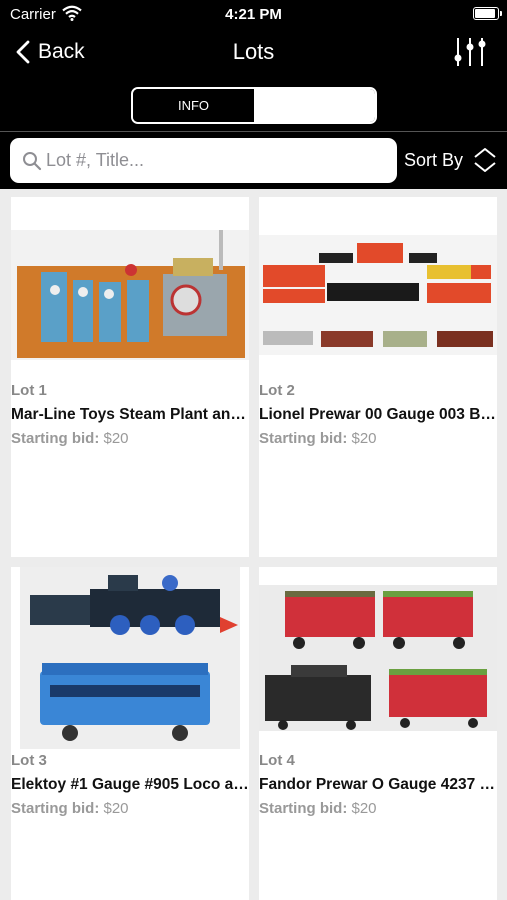 The image size is (507, 900). Describe the element at coordinates (32, 161) in the screenshot. I see `search-icon` at that location.